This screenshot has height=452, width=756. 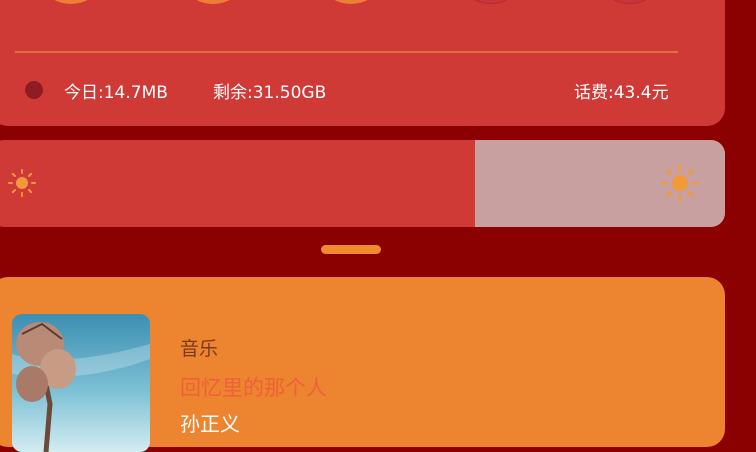 I want to click on divider, so click(x=346, y=52).